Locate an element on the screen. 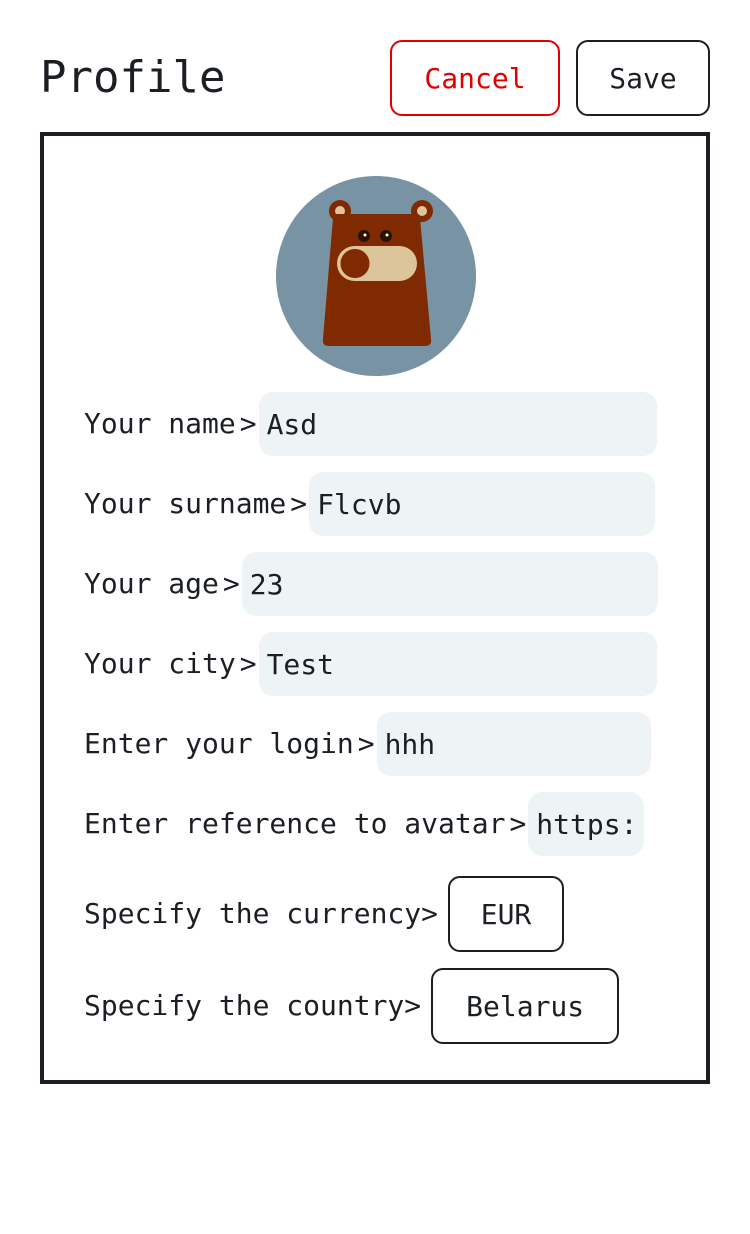  city-row: Your city > is located at coordinates (370, 664).